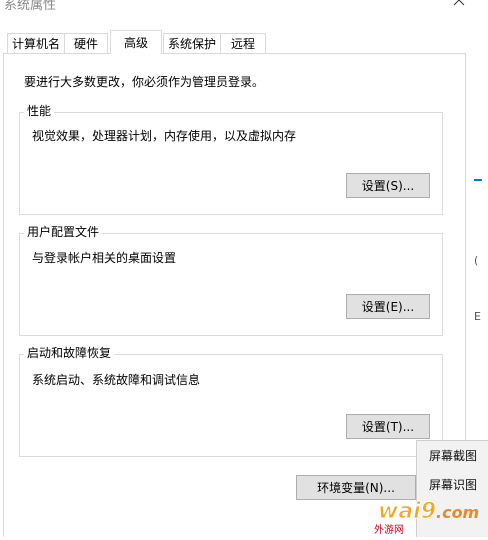 The width and height of the screenshot is (488, 540). Describe the element at coordinates (63, 232) in the screenshot. I see `user-profiles-legend: 用户配置文件` at that location.